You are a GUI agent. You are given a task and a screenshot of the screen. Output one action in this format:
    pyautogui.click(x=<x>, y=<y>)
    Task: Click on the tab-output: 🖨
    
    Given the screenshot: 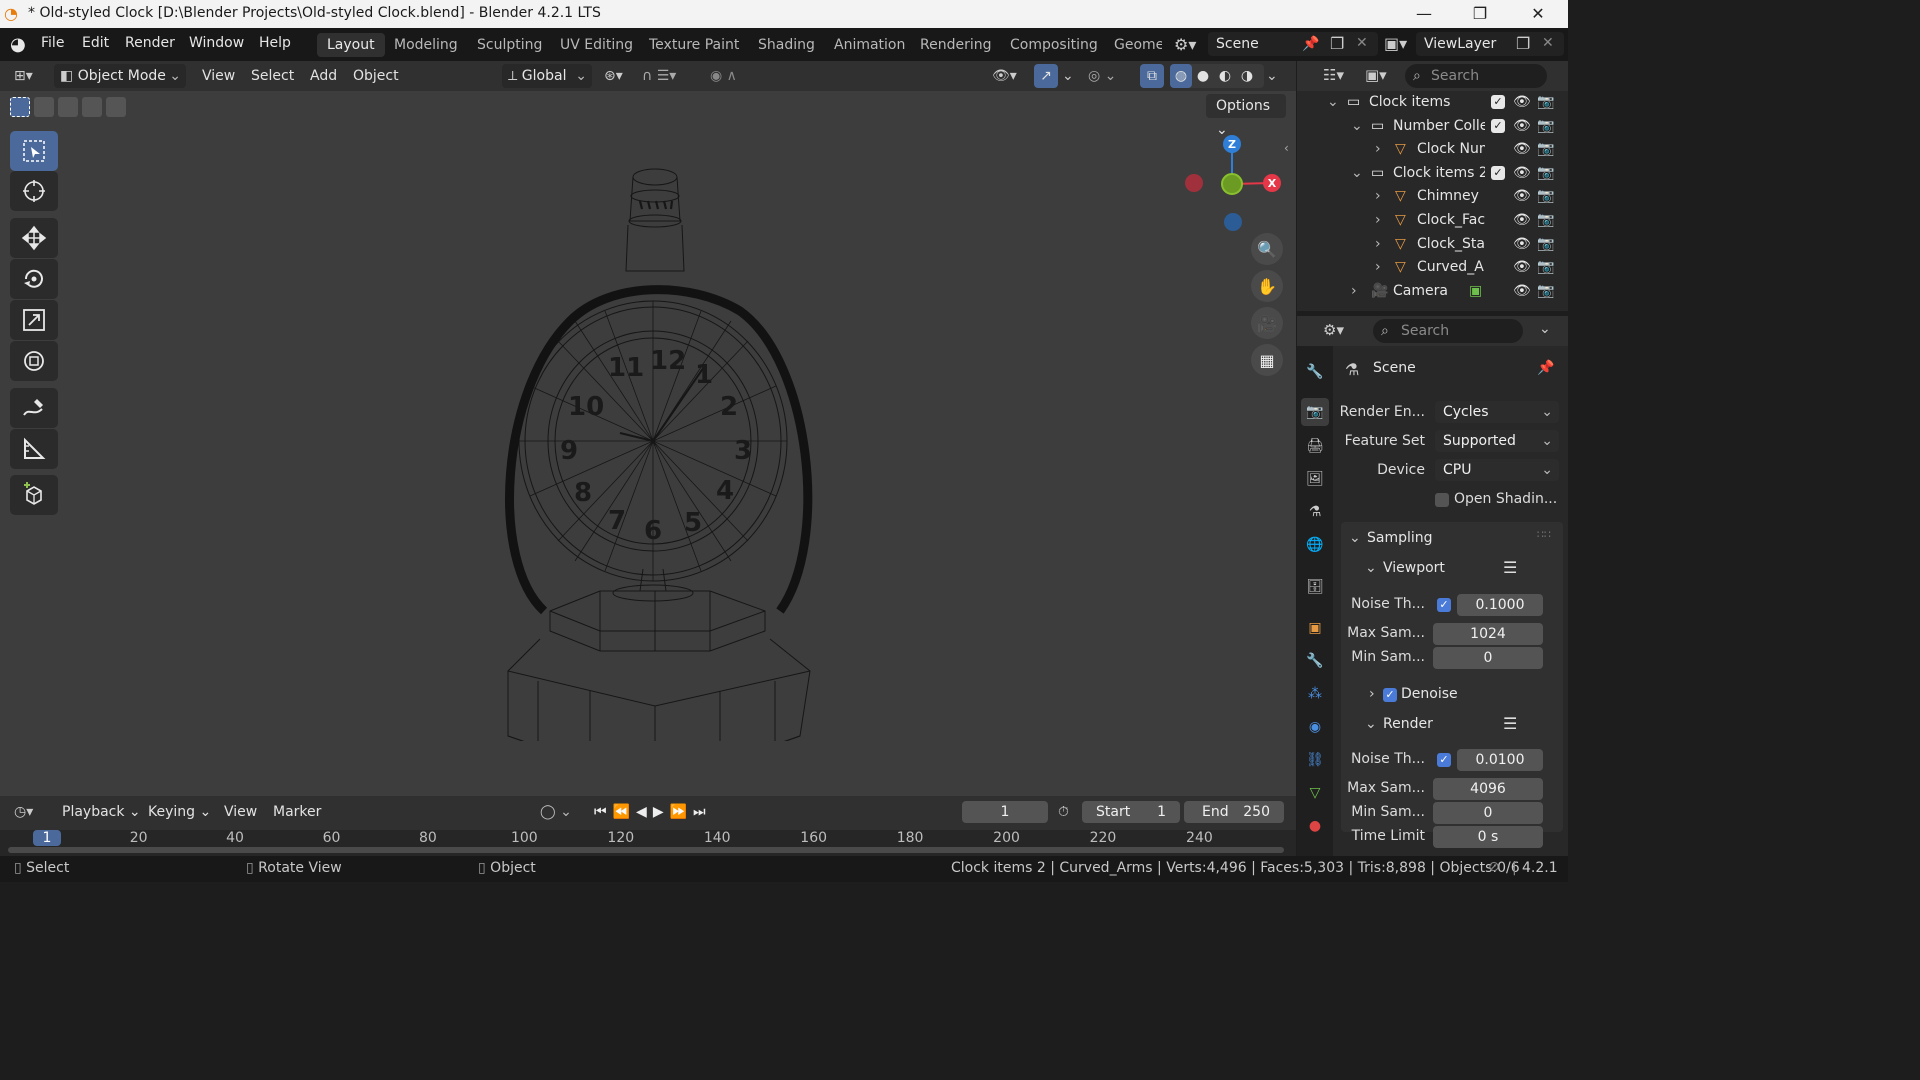 What is the action you would take?
    pyautogui.click(x=1315, y=446)
    